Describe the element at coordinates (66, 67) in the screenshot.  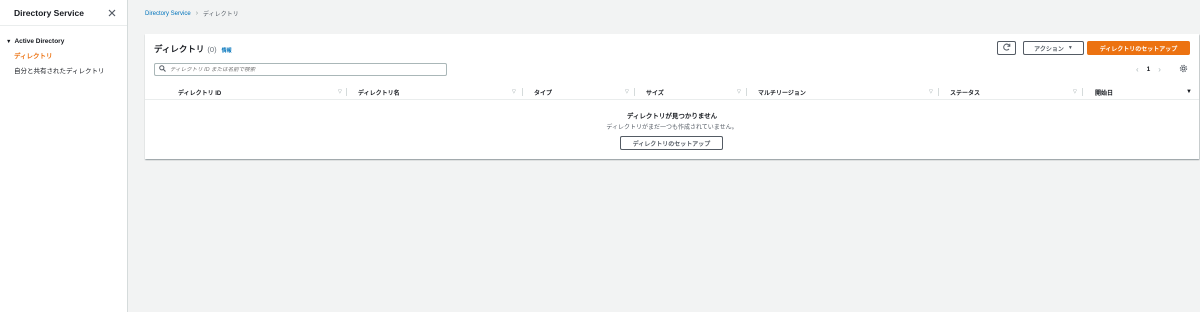
I see `sidebar-item-shared-directories: 自分と共有されたディレクトリ` at that location.